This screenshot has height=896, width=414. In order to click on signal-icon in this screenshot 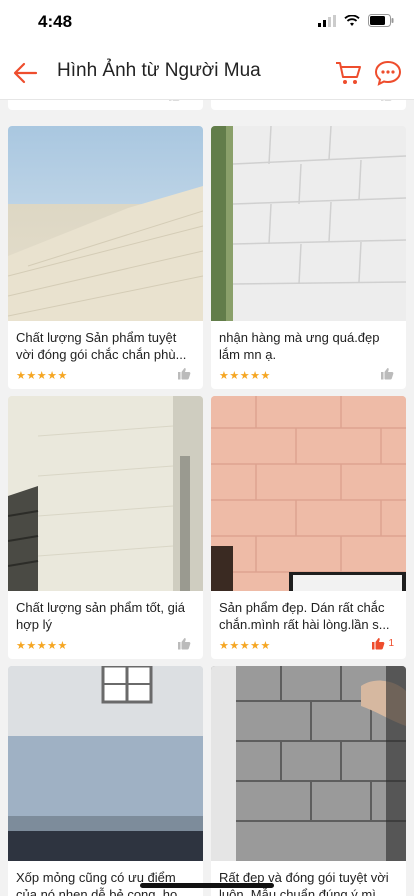, I will do `click(327, 20)`.